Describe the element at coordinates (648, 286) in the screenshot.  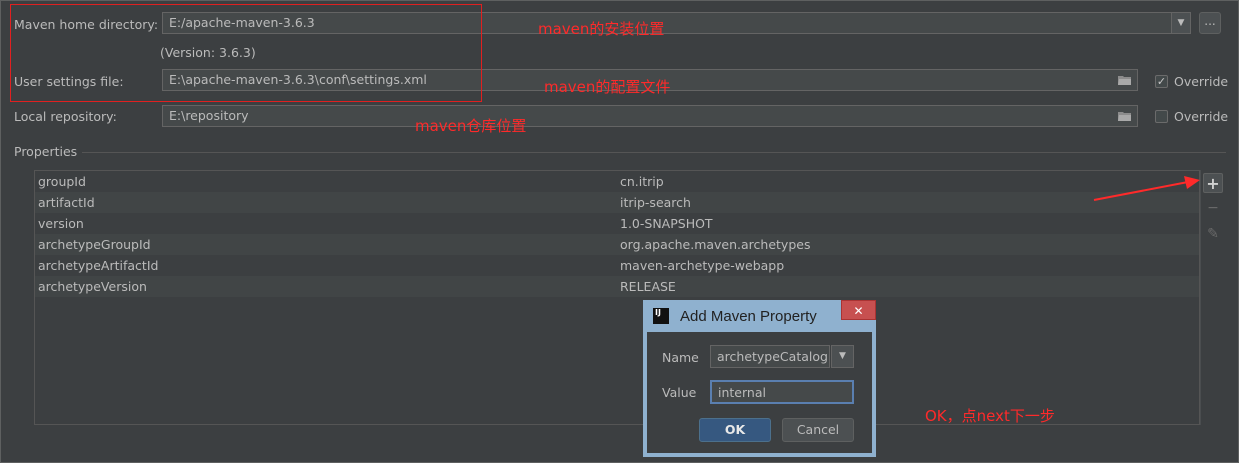
I see `property-value: RELEASE` at that location.